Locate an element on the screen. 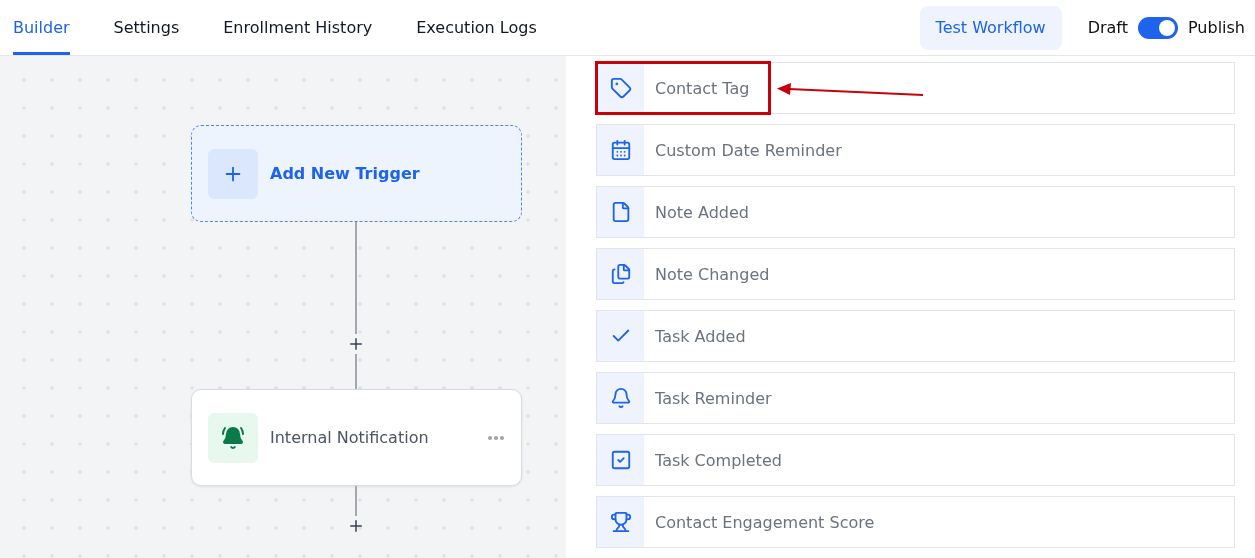 The height and width of the screenshot is (558, 1255). add-trigger-card: Add New Trigger is located at coordinates (356, 173).